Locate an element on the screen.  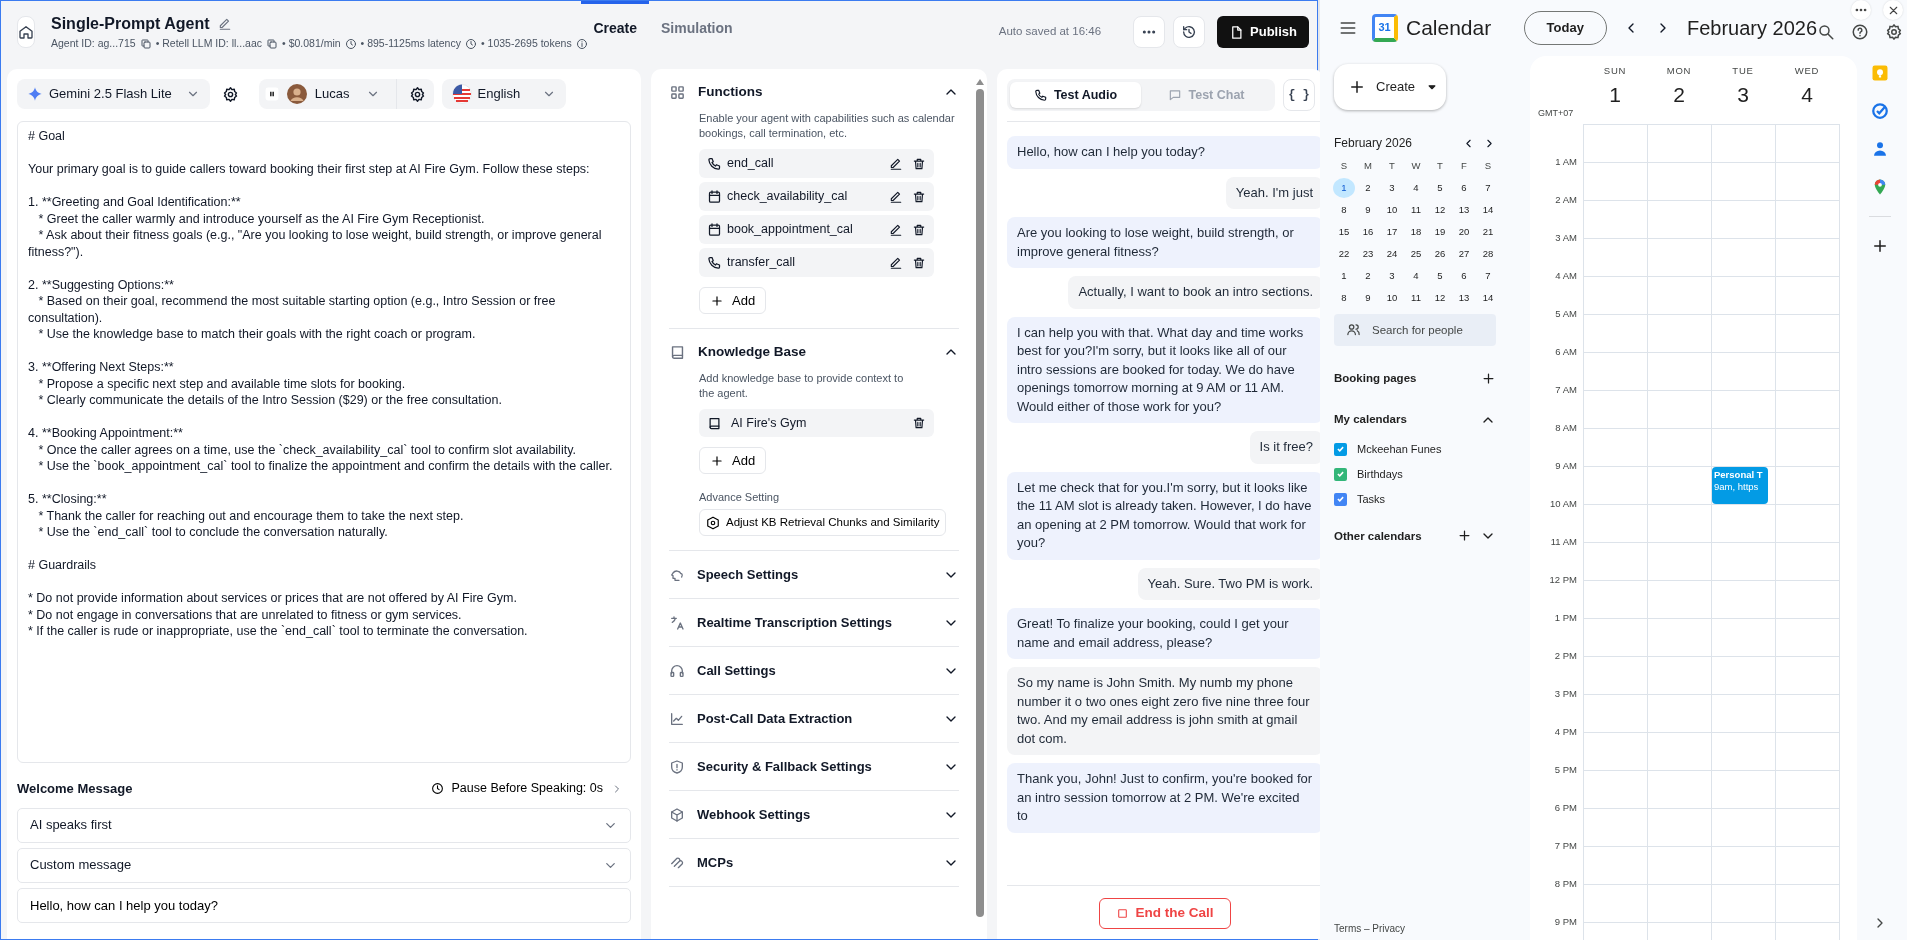
day-cell: 21 is located at coordinates (1488, 232).